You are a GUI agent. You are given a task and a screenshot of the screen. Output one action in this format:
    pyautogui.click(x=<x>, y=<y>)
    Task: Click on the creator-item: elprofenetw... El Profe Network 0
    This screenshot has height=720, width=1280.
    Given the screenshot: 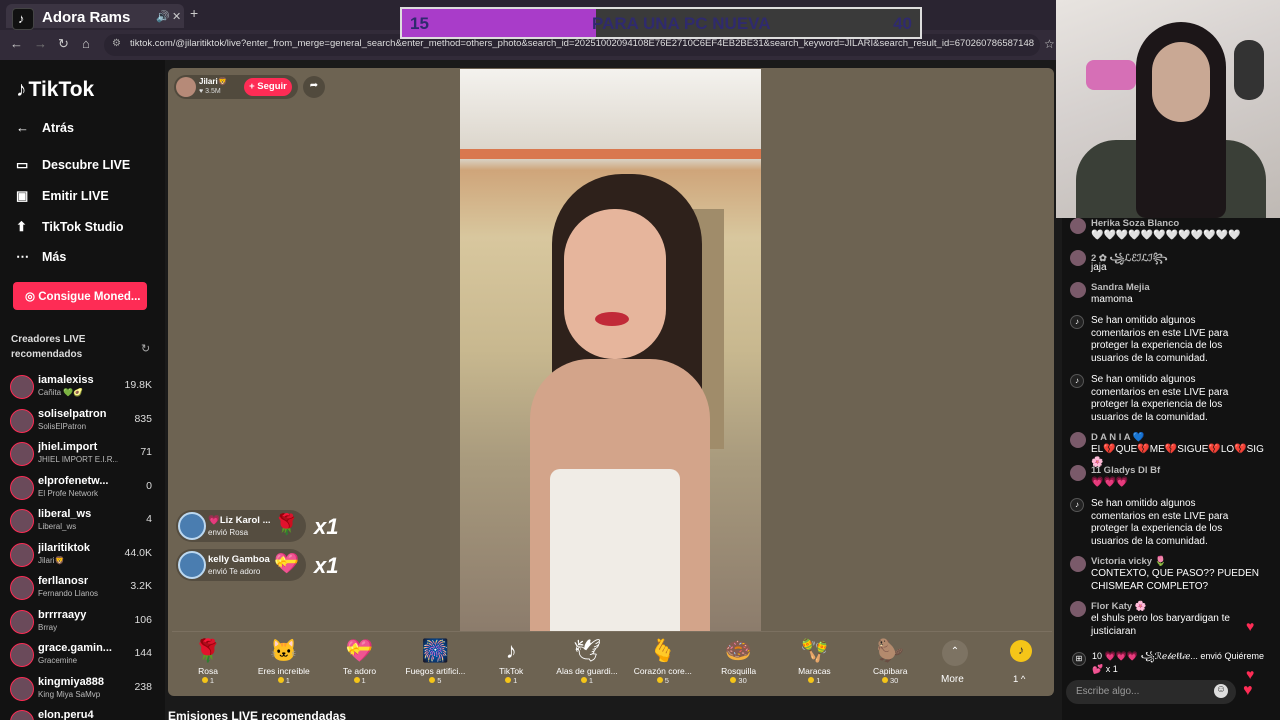 What is the action you would take?
    pyautogui.click(x=81, y=489)
    